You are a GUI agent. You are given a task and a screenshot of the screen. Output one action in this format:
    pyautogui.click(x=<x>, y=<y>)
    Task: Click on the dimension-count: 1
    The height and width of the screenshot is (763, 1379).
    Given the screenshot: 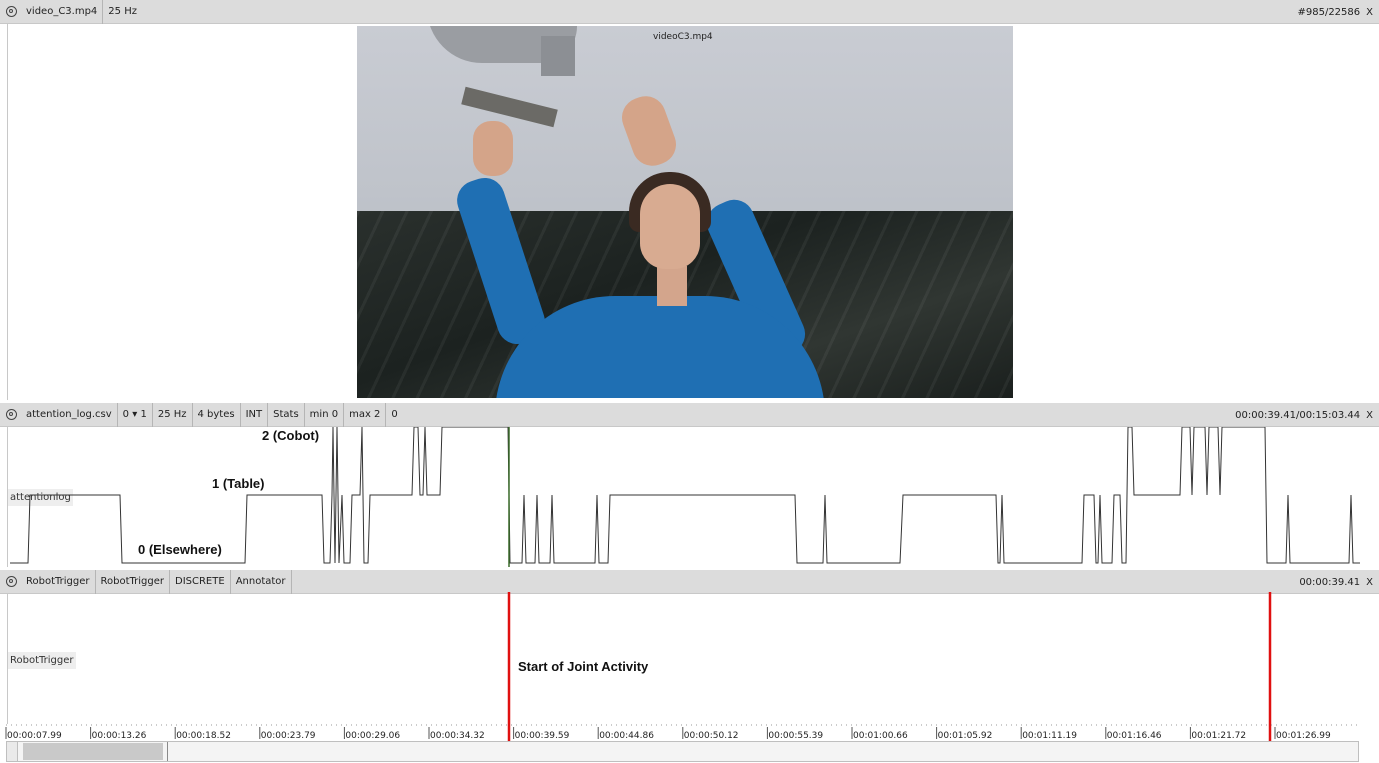 What is the action you would take?
    pyautogui.click(x=143, y=414)
    